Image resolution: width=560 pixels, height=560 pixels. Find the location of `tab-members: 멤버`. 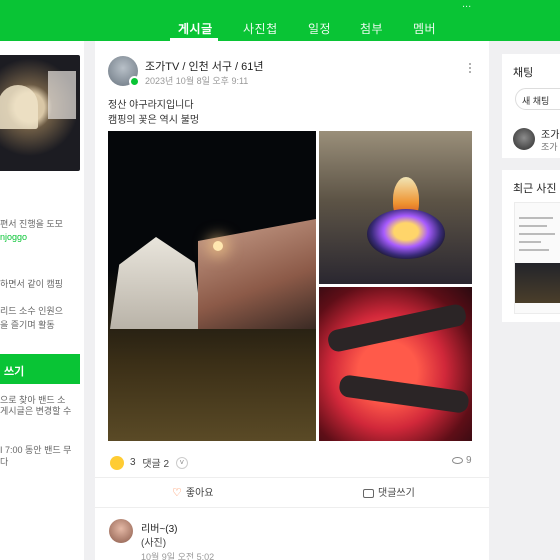

tab-members: 멤버 is located at coordinates (424, 28).